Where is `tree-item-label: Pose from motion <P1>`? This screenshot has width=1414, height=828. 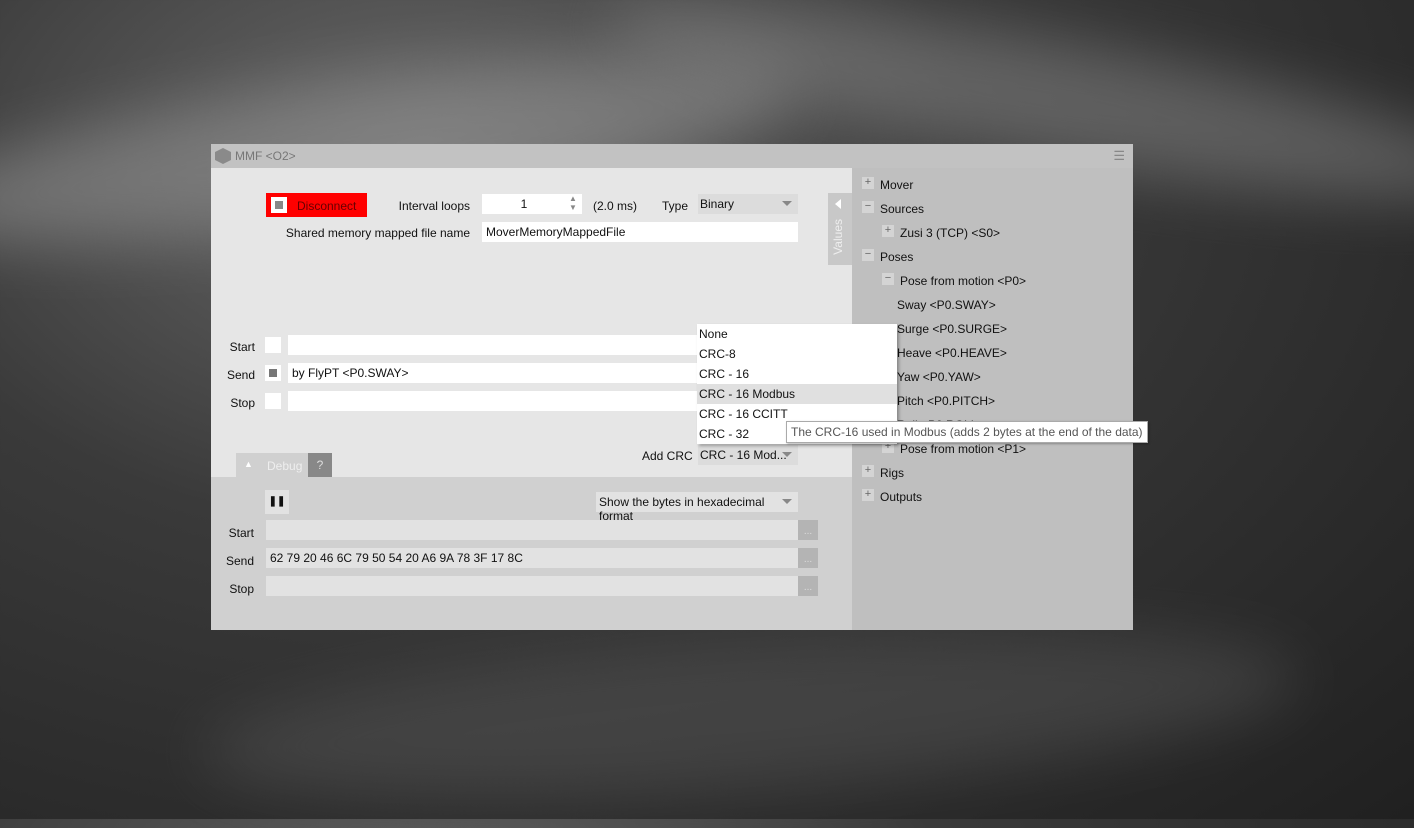
tree-item-label: Pose from motion <P1> is located at coordinates (963, 449).